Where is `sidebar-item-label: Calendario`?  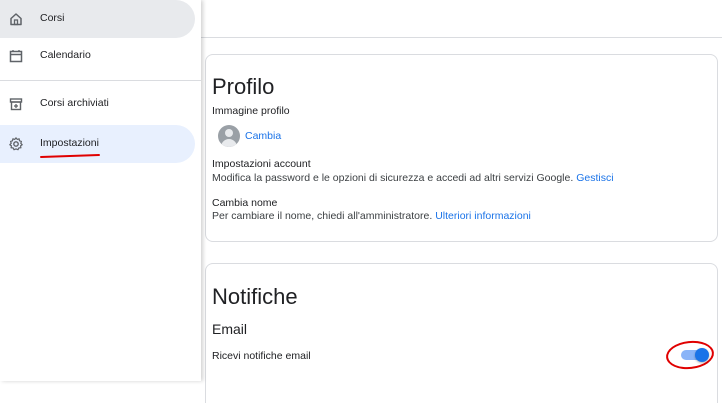
sidebar-item-label: Calendario is located at coordinates (65, 55).